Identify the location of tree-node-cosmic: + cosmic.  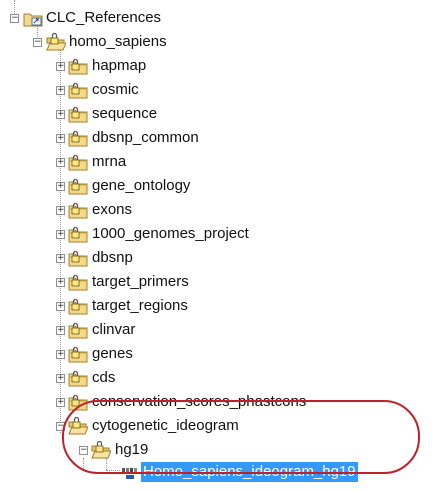
(70, 90).